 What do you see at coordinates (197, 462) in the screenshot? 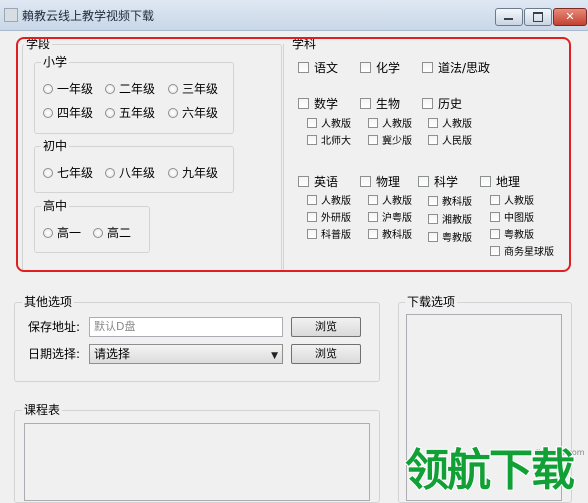
I see `schedule-list` at bounding box center [197, 462].